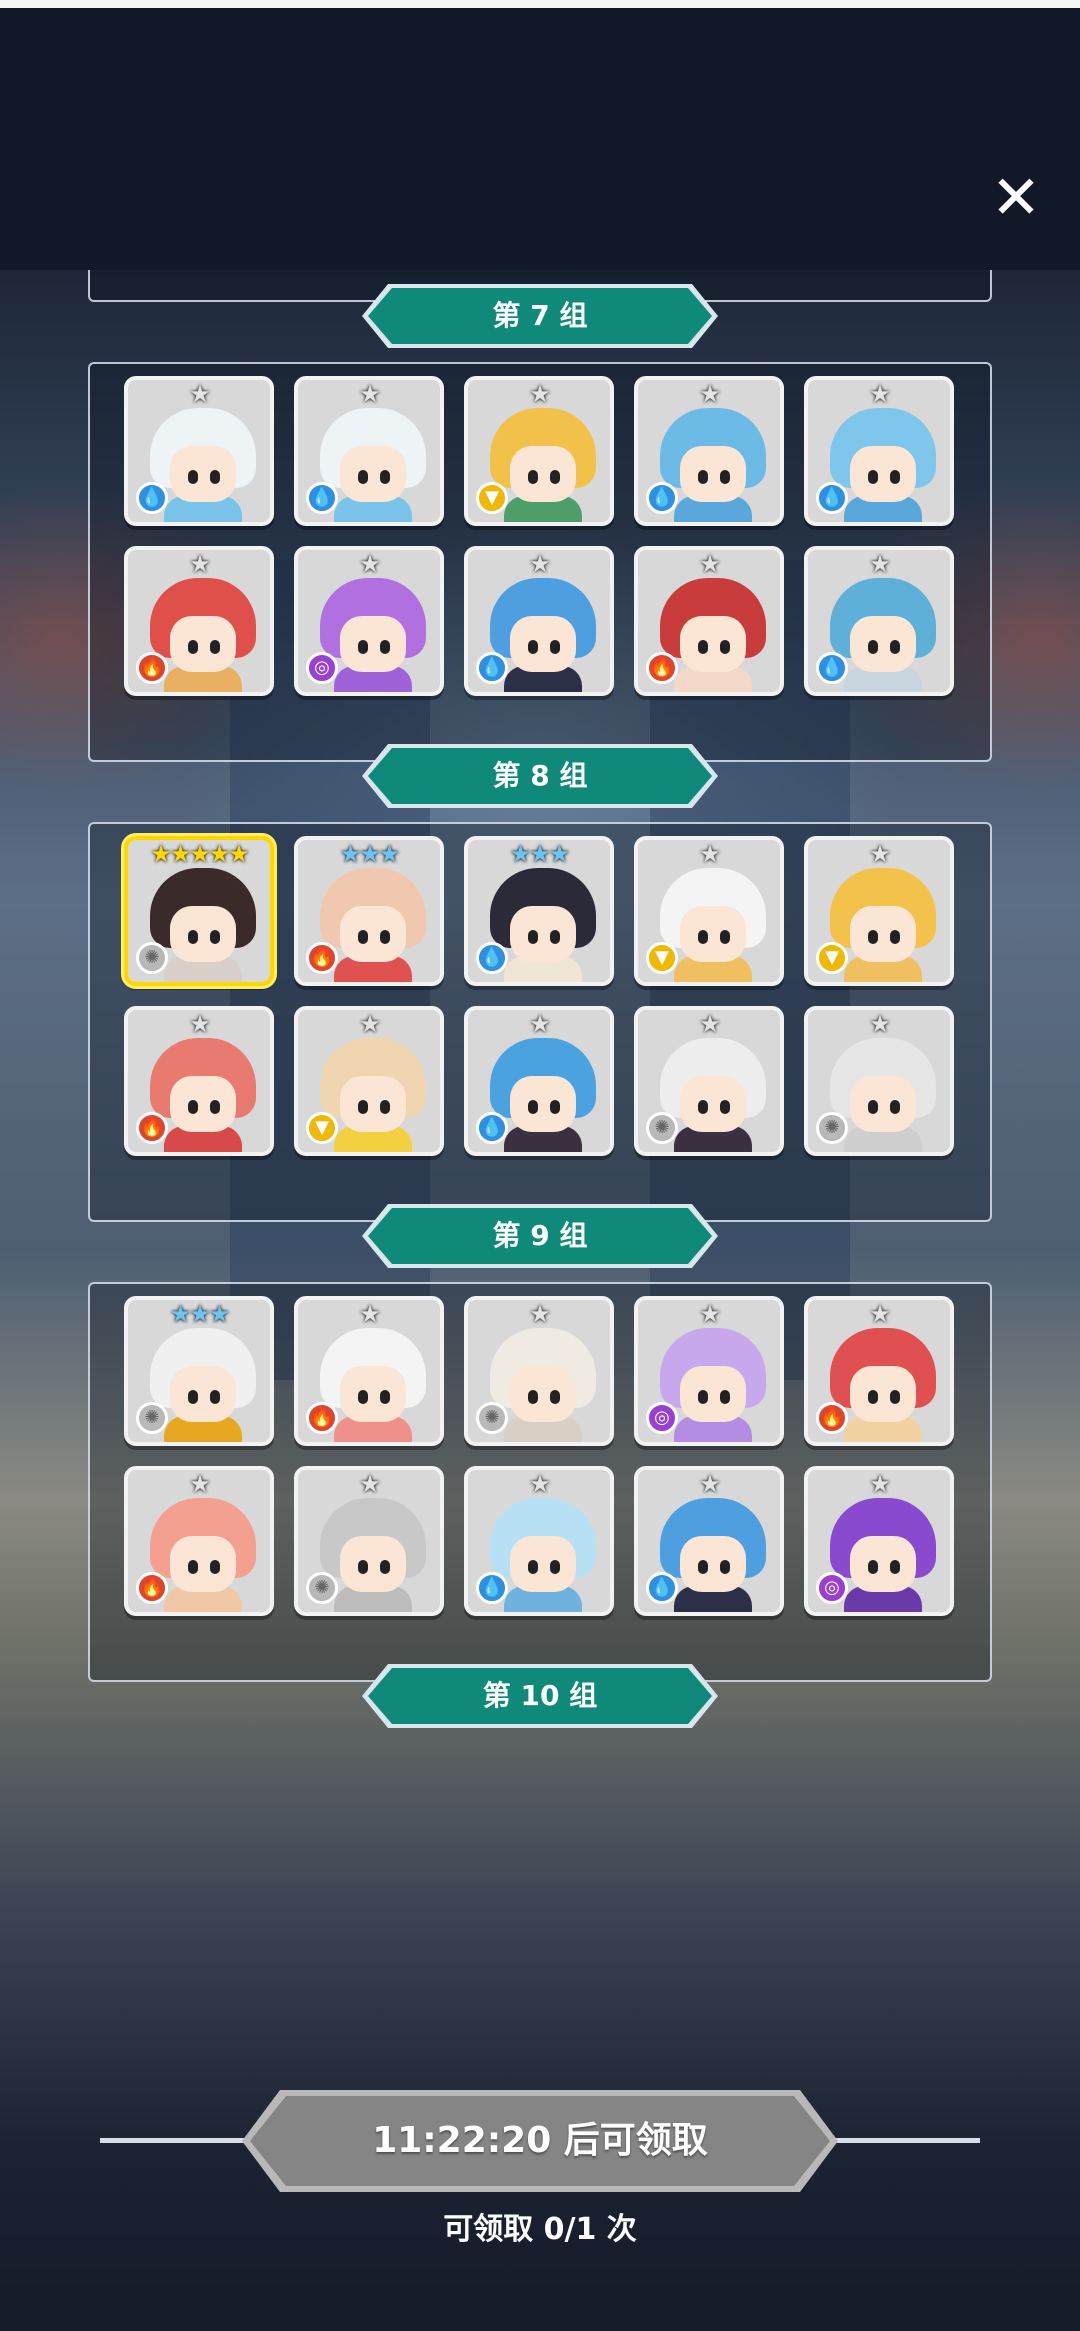 This screenshot has height=2331, width=1080. What do you see at coordinates (540, 776) in the screenshot?
I see `group-label-ribbon: 第 8 组` at bounding box center [540, 776].